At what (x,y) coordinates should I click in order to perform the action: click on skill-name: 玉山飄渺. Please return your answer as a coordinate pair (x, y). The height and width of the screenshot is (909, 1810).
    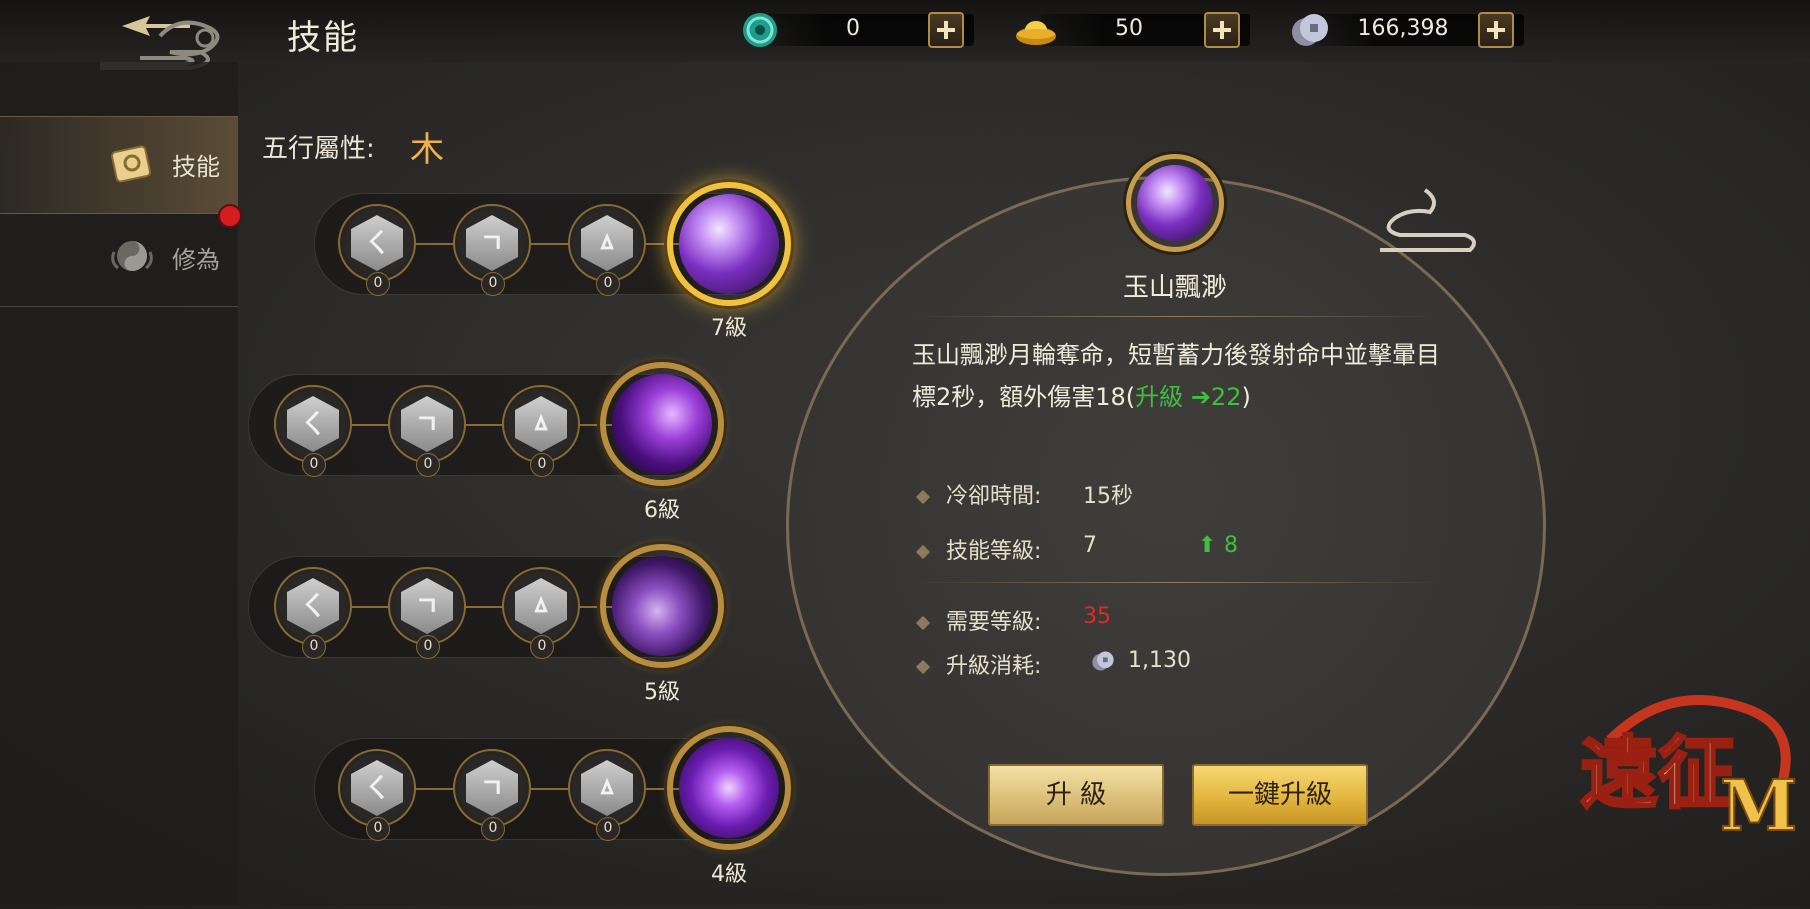
    Looking at the image, I should click on (1174, 288).